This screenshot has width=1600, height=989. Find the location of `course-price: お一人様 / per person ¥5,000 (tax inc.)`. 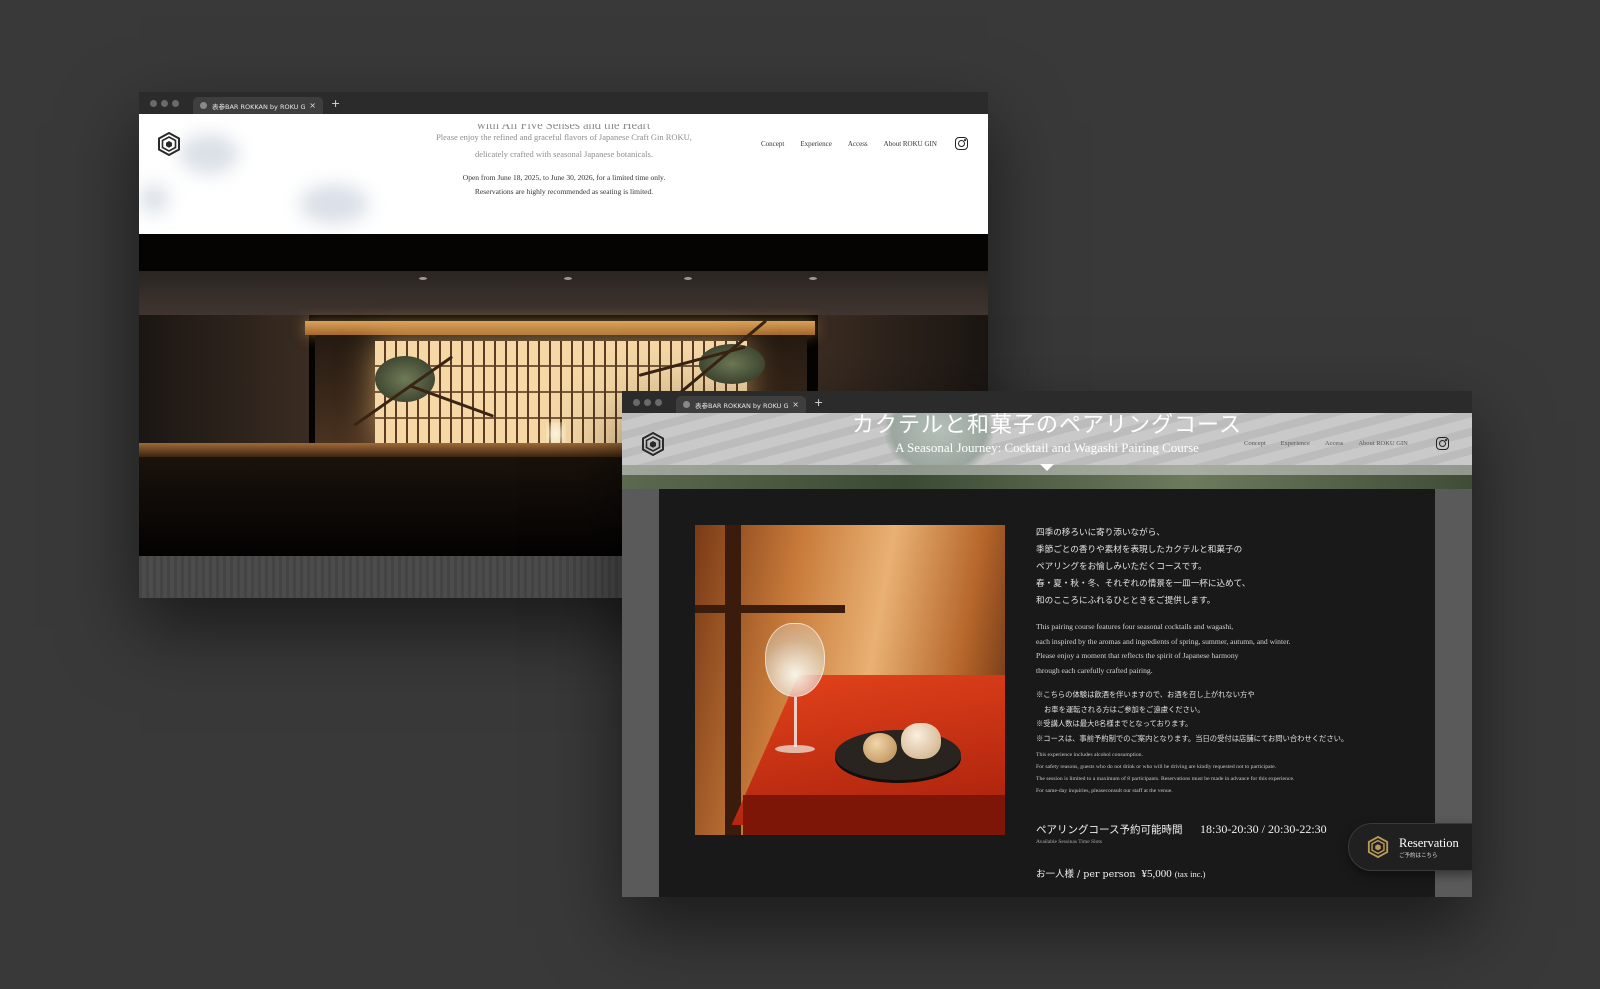

course-price: お一人様 / per person ¥5,000 (tax inc.) is located at coordinates (1121, 874).